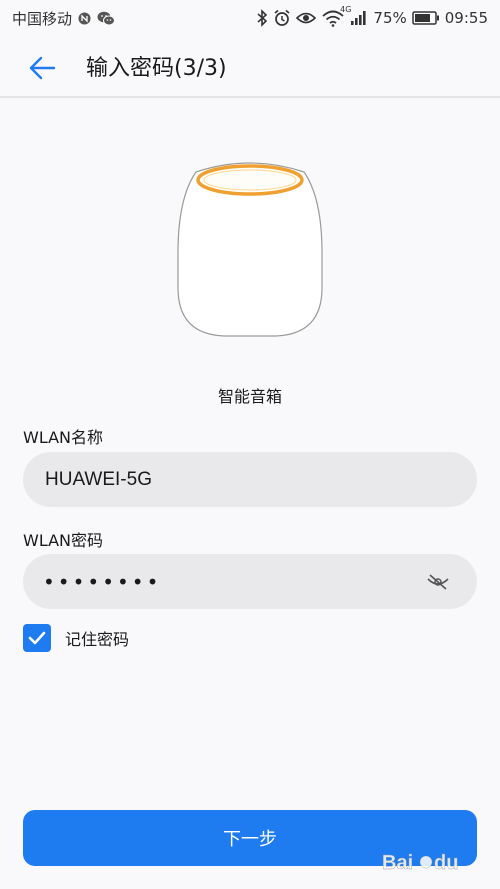 This screenshot has width=500, height=889. I want to click on show-password-button, so click(438, 582).